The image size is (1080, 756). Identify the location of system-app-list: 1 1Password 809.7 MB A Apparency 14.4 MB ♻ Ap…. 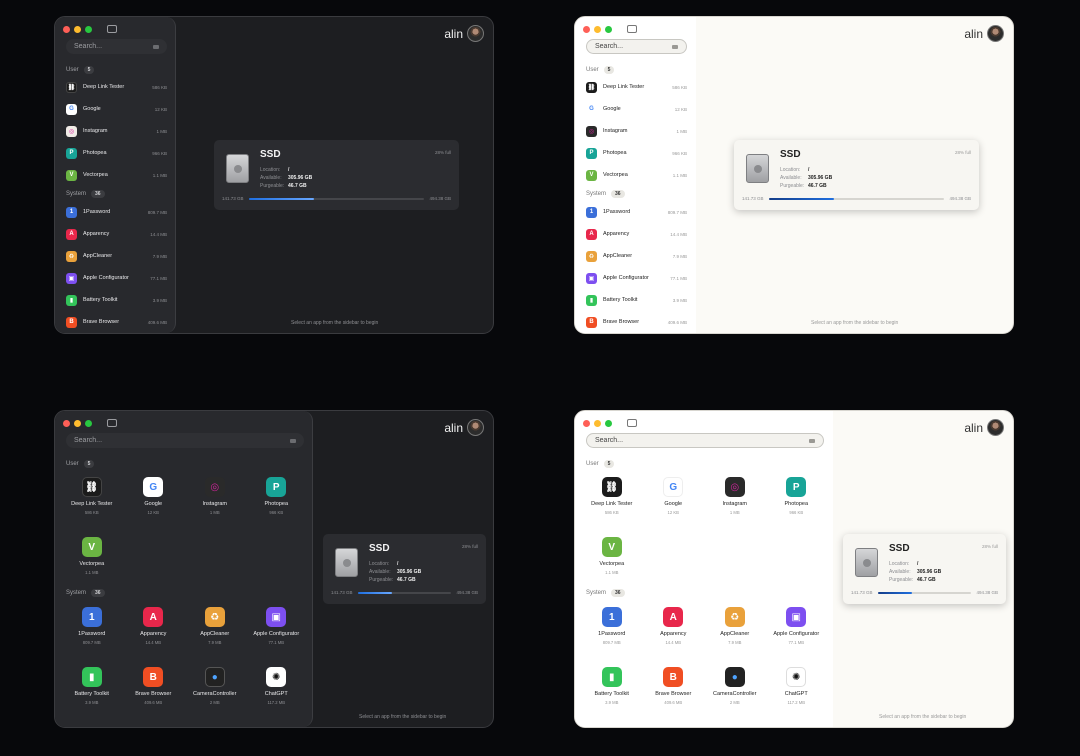
(116, 267).